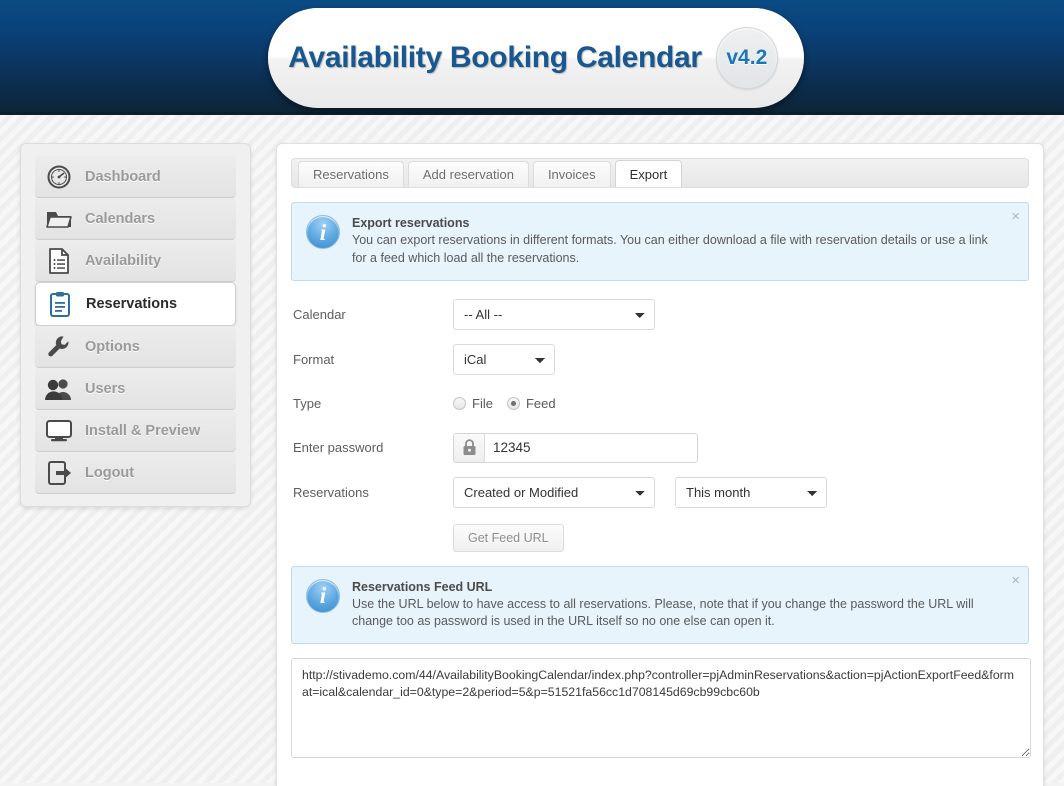 The height and width of the screenshot is (786, 1064). I want to click on type-label: Type, so click(307, 403).